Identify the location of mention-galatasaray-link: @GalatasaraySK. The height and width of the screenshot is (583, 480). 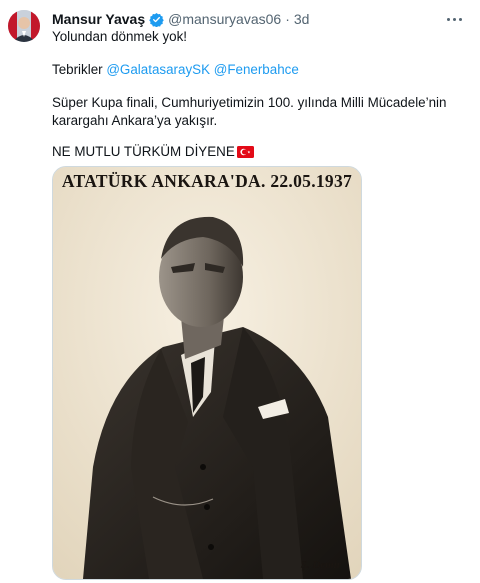
(158, 69).